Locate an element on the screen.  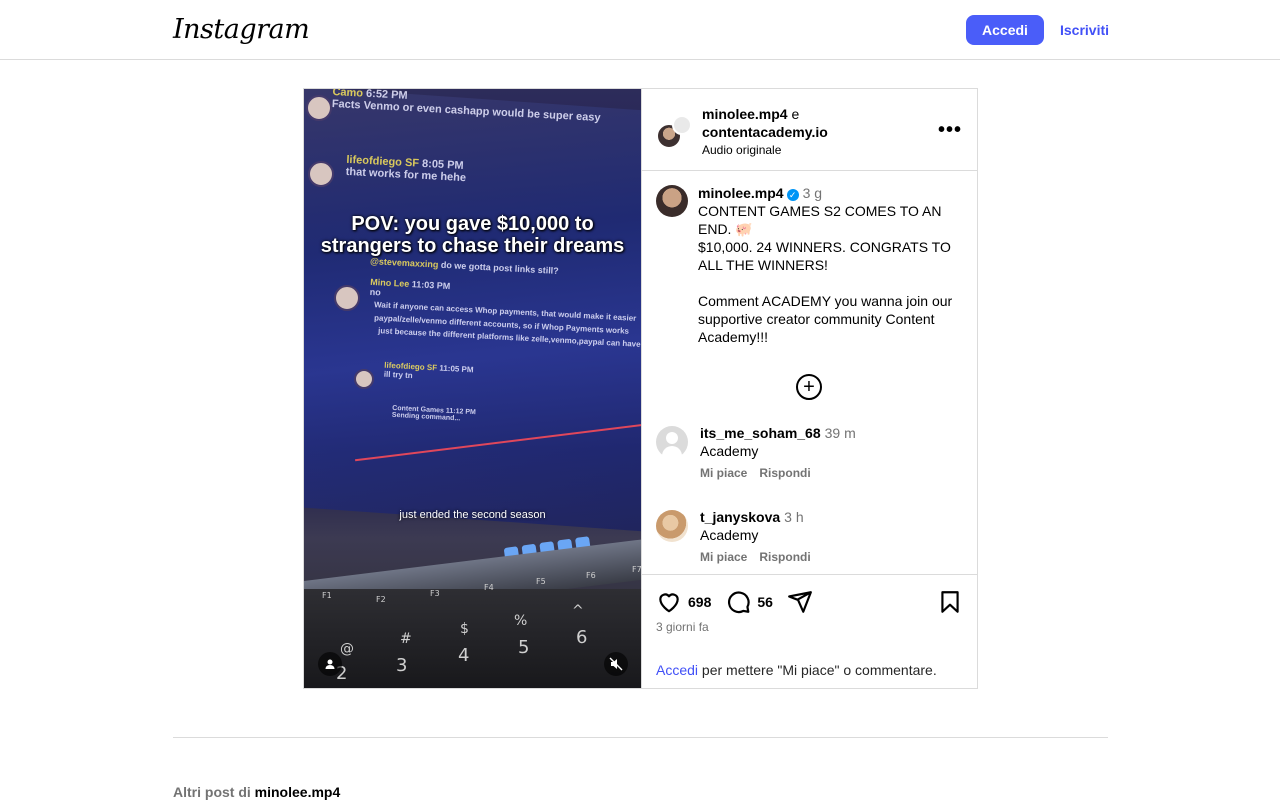
more-posts-heading: Altri post di minolee.mp4 is located at coordinates (257, 792).